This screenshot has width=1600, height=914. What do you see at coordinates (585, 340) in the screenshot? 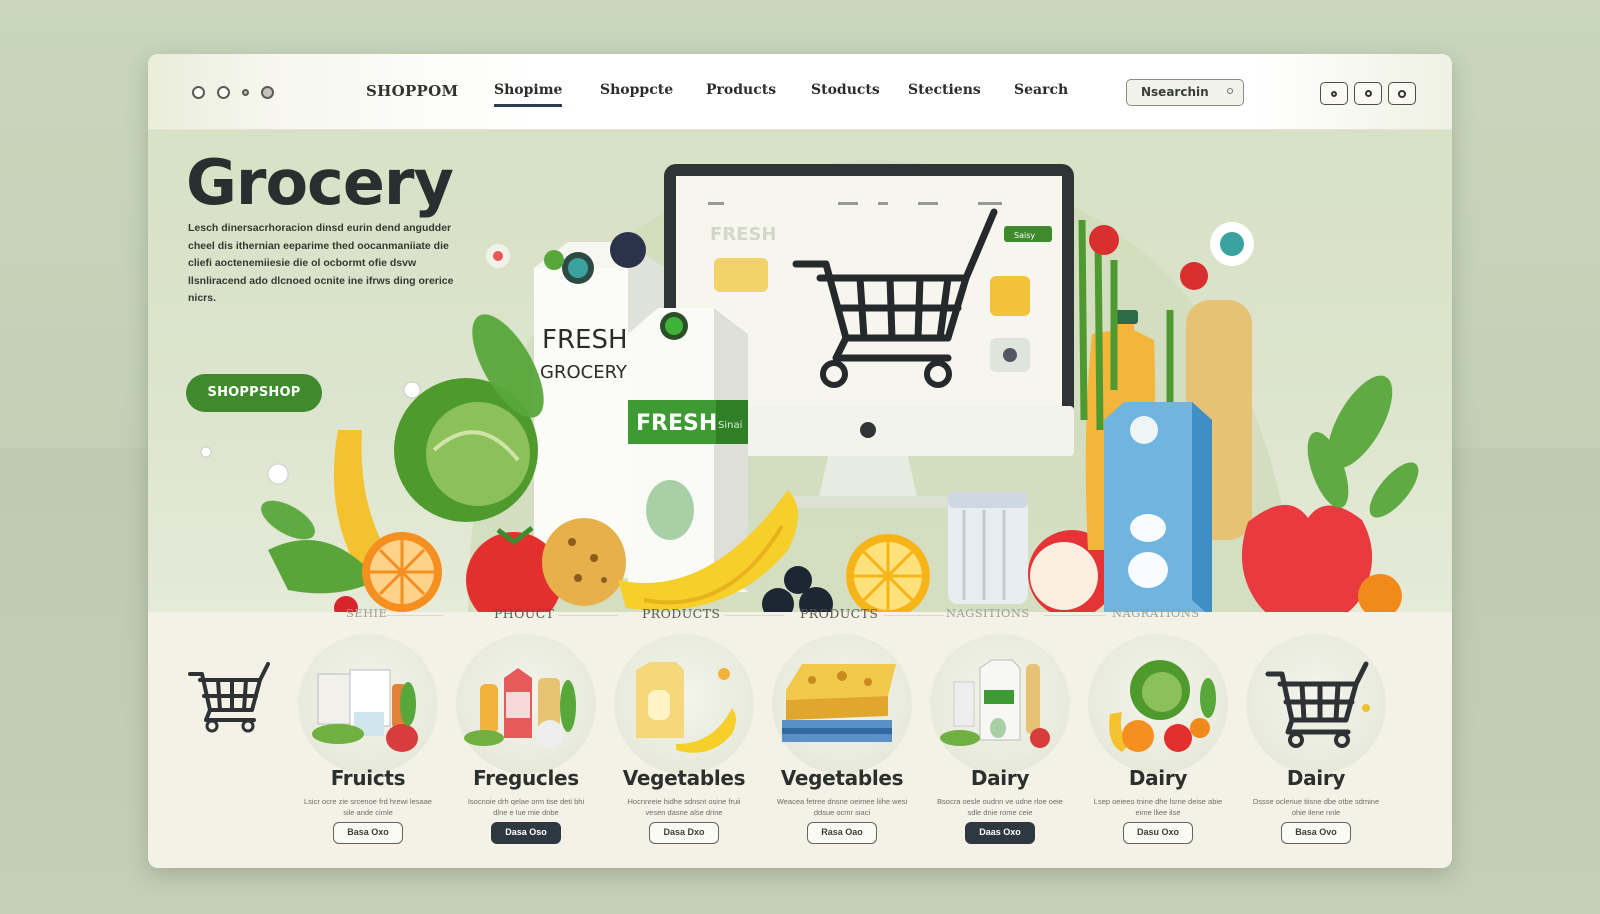
I see `carton-fresh-text: FRESH` at bounding box center [585, 340].